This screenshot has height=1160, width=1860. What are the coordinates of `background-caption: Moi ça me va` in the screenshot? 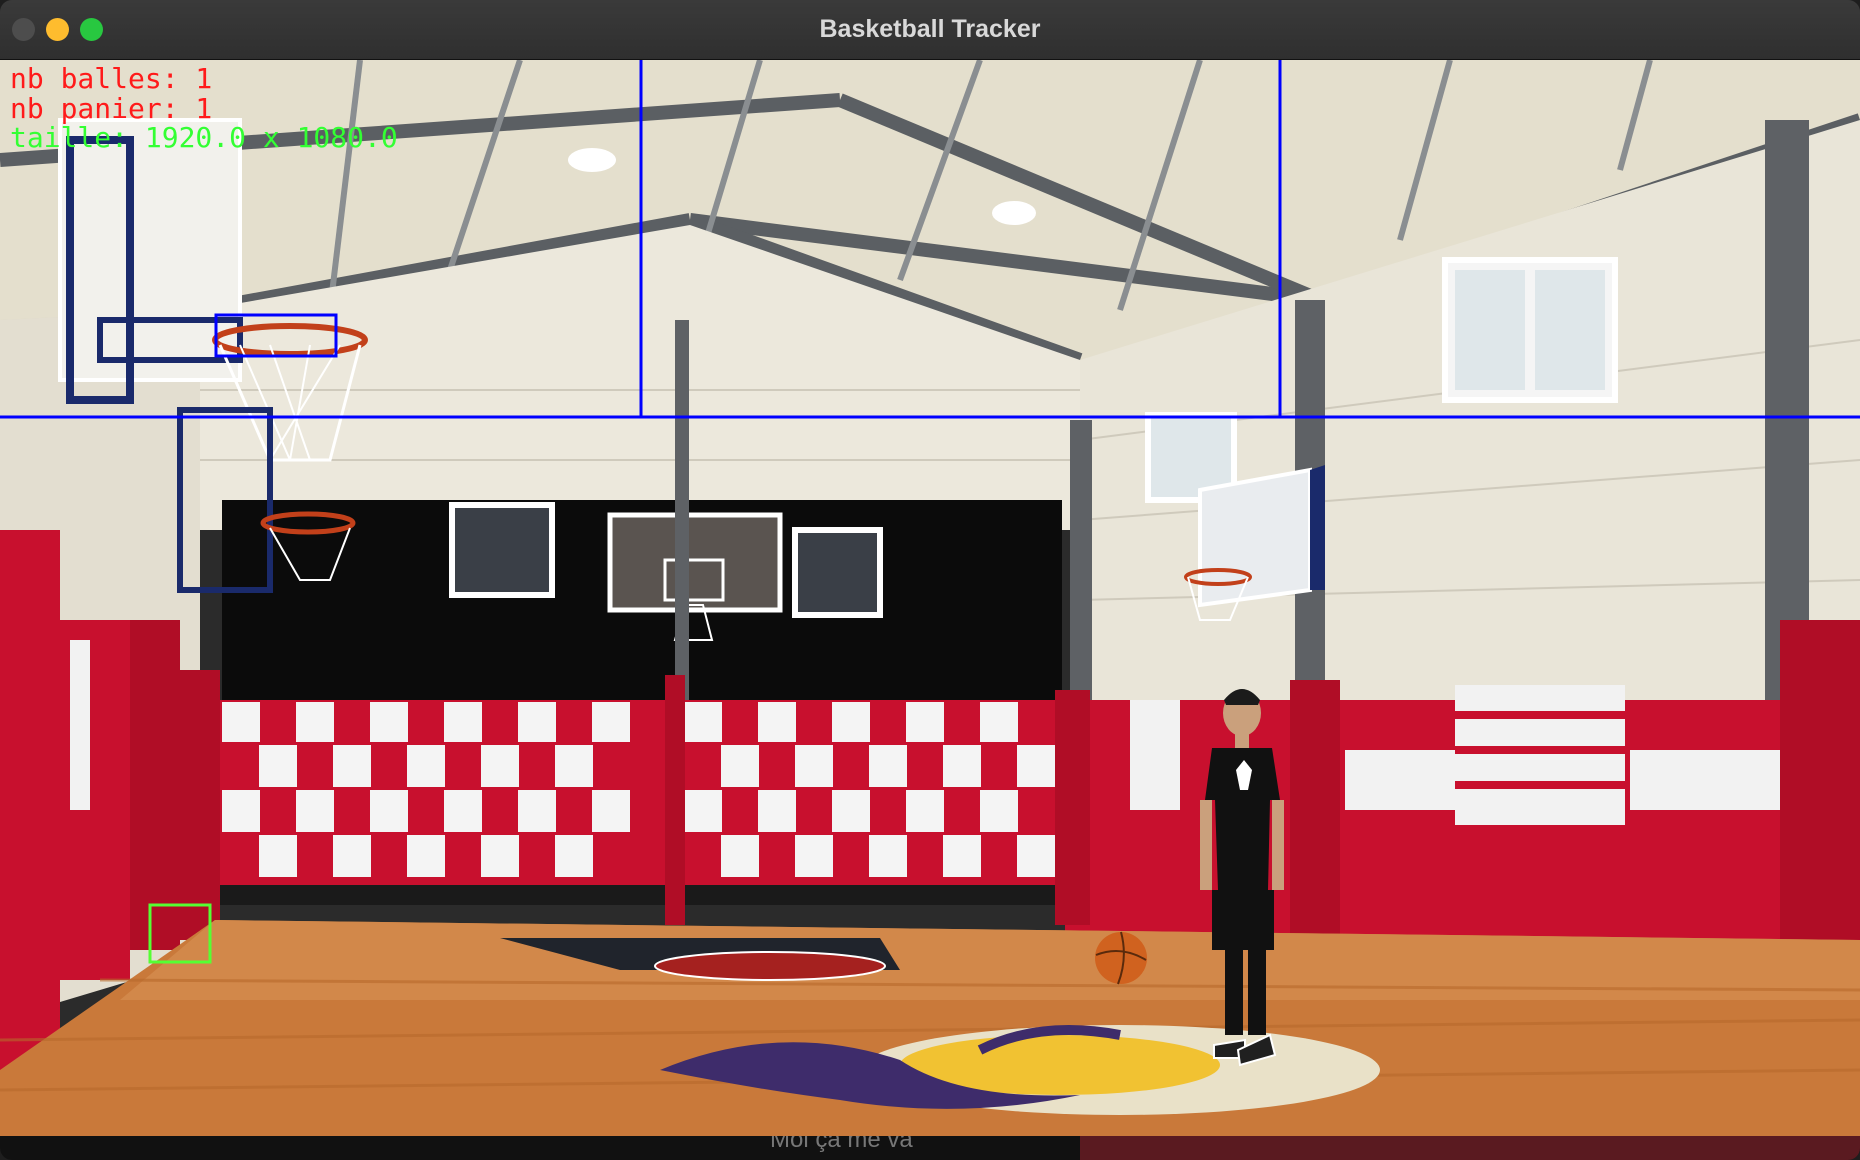 It's located at (841, 1144).